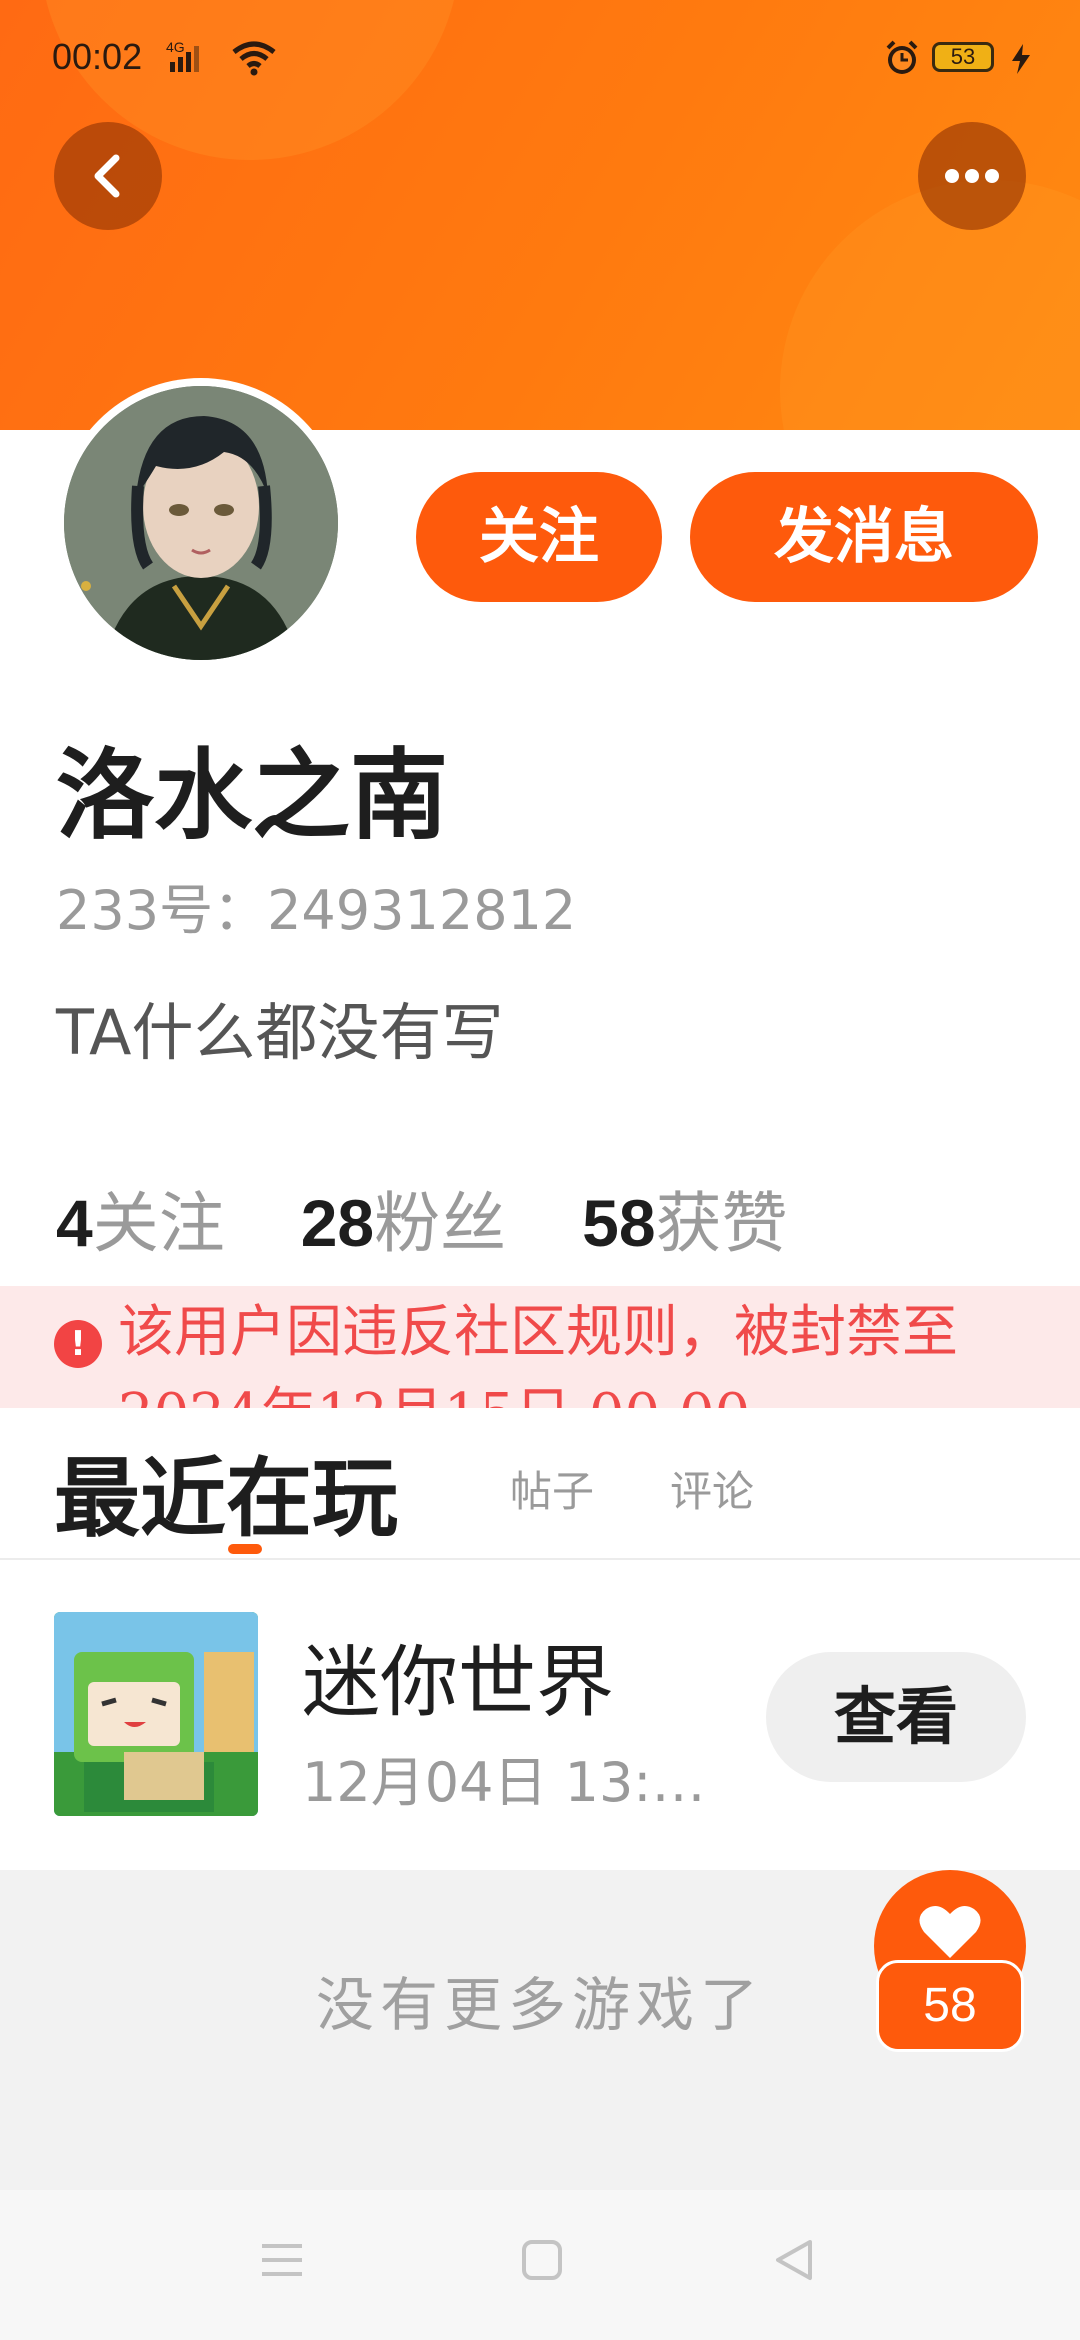 The width and height of the screenshot is (1080, 2340). Describe the element at coordinates (245, 1549) in the screenshot. I see `active-tab-indicator` at that location.